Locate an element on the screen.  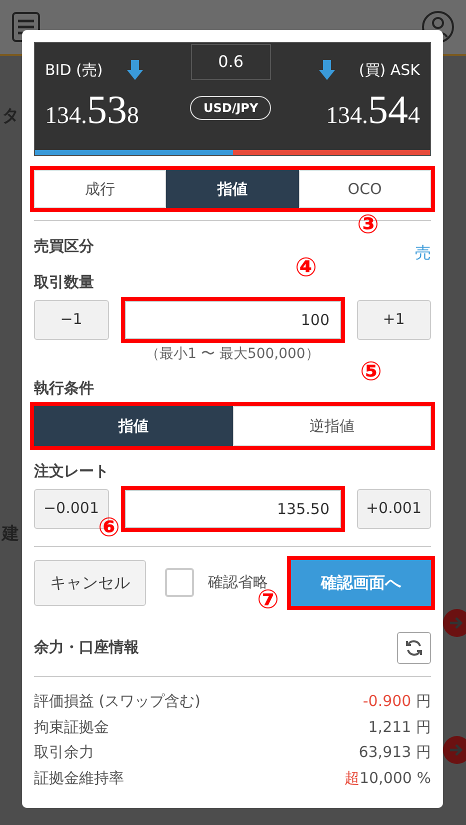
cancel-button: キャンセル is located at coordinates (90, 583).